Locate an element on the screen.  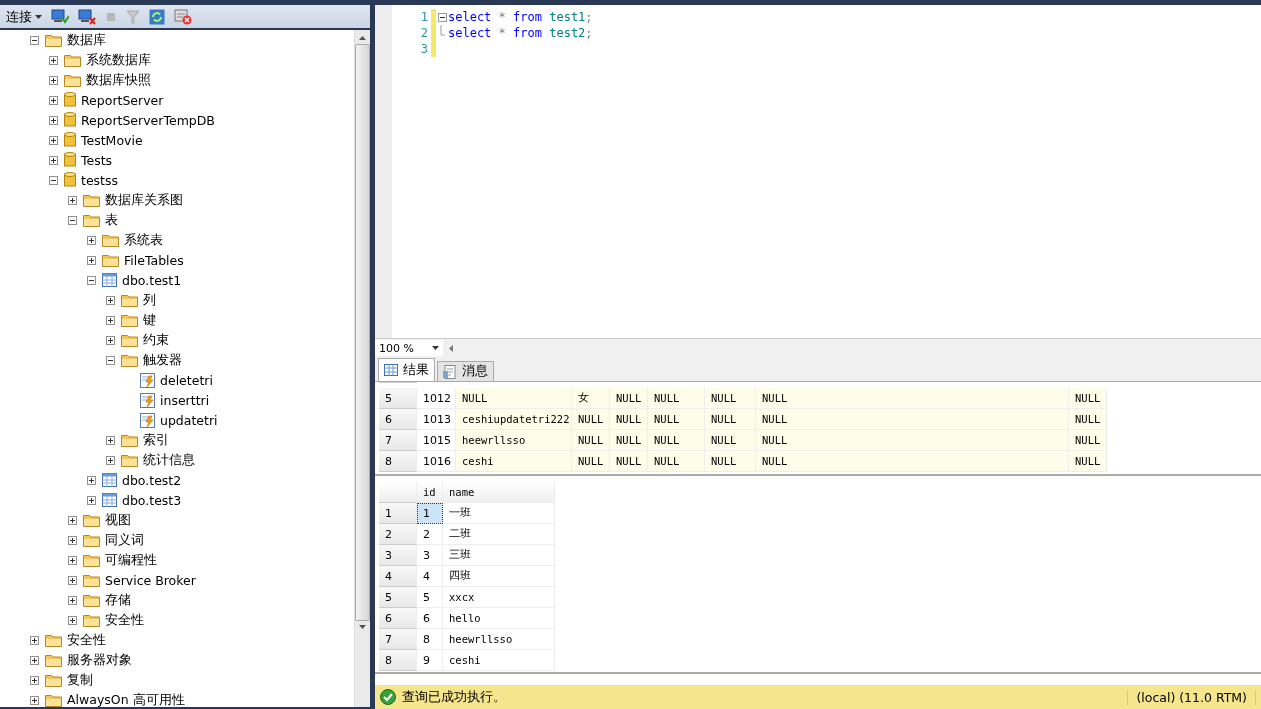
tree-item: 数据库关系图 is located at coordinates (144, 200).